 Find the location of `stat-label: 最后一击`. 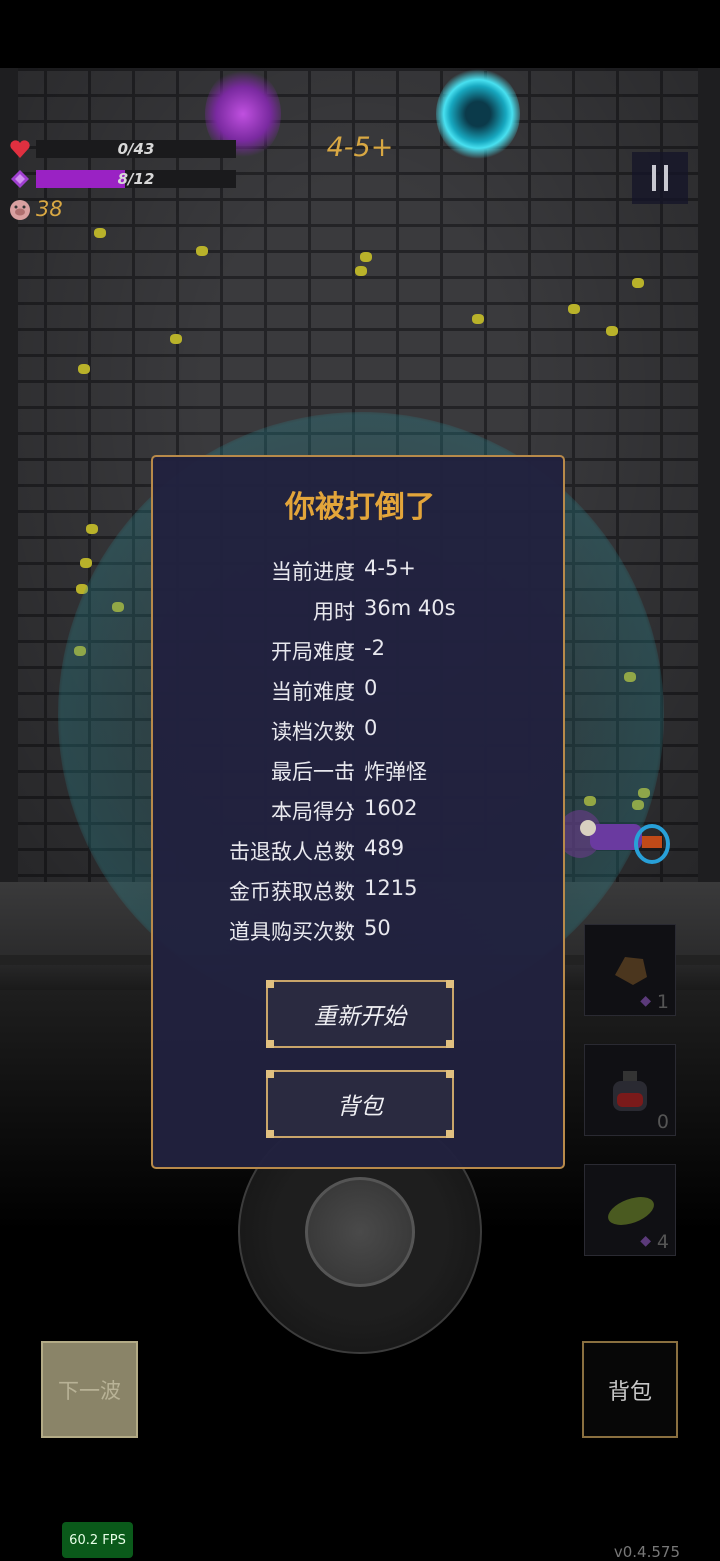

stat-label: 最后一击 is located at coordinates (313, 772).